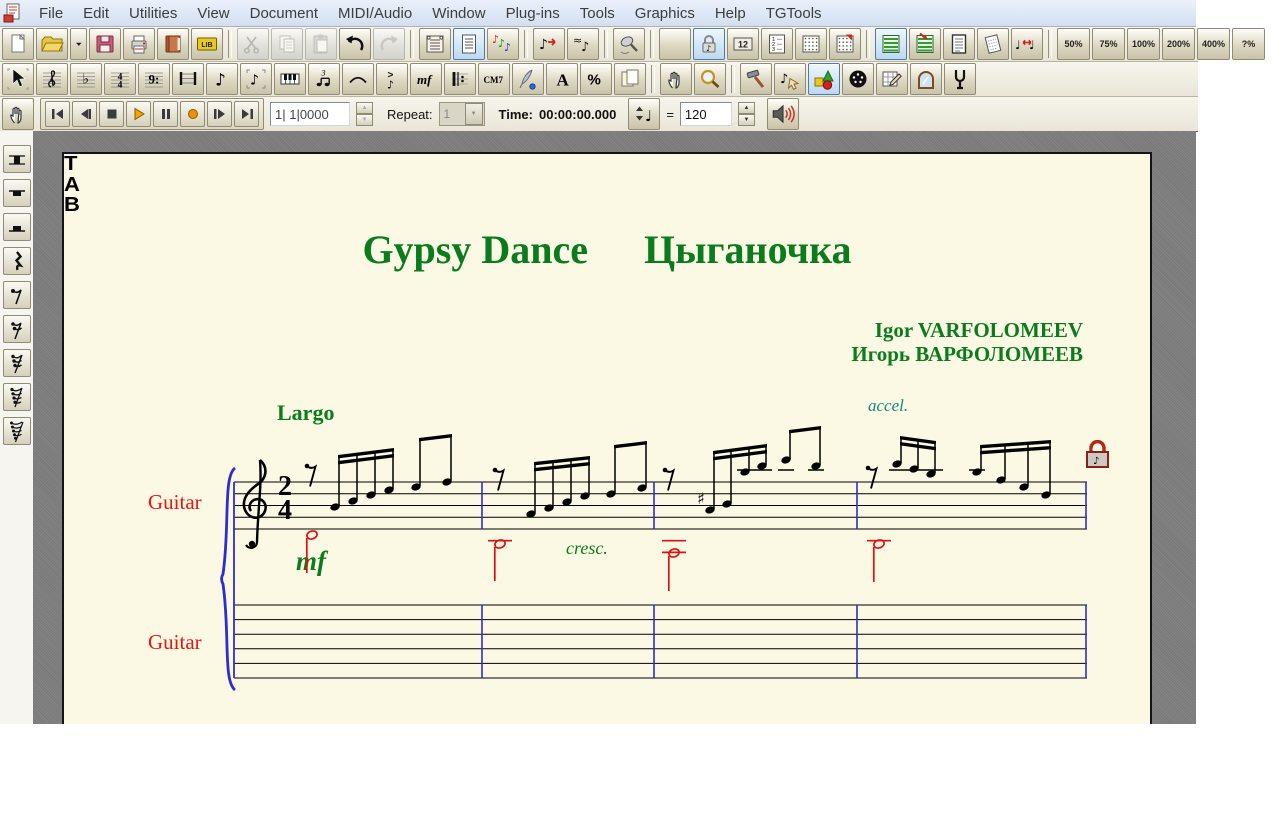 The width and height of the screenshot is (1274, 817). Describe the element at coordinates (256, 79) in the screenshot. I see `speedy-entry-tool: ♪` at that location.